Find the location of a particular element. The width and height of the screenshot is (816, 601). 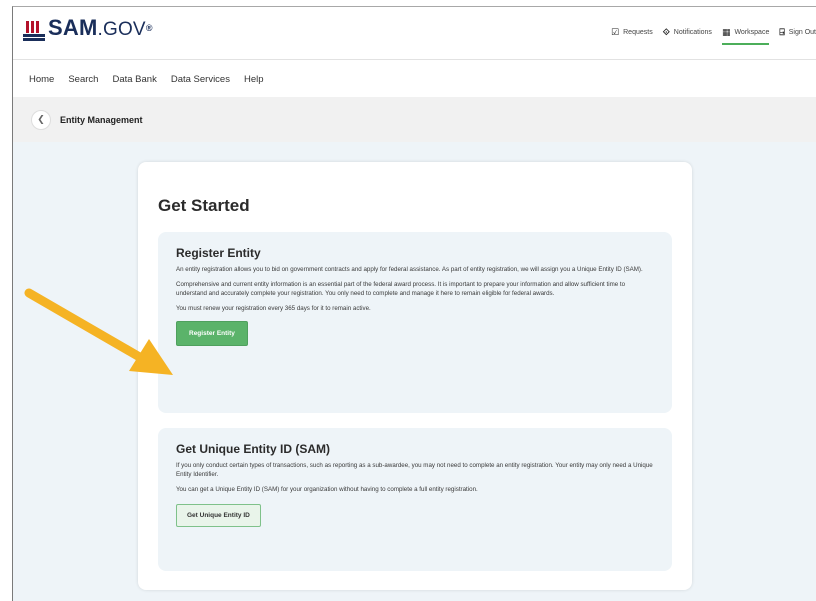

nav-item-data-services: Data Services is located at coordinates (200, 79).